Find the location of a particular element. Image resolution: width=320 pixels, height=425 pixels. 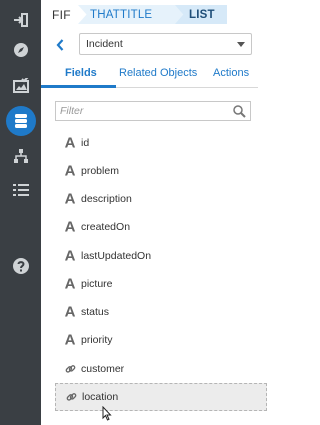

list-button is located at coordinates (20, 190).